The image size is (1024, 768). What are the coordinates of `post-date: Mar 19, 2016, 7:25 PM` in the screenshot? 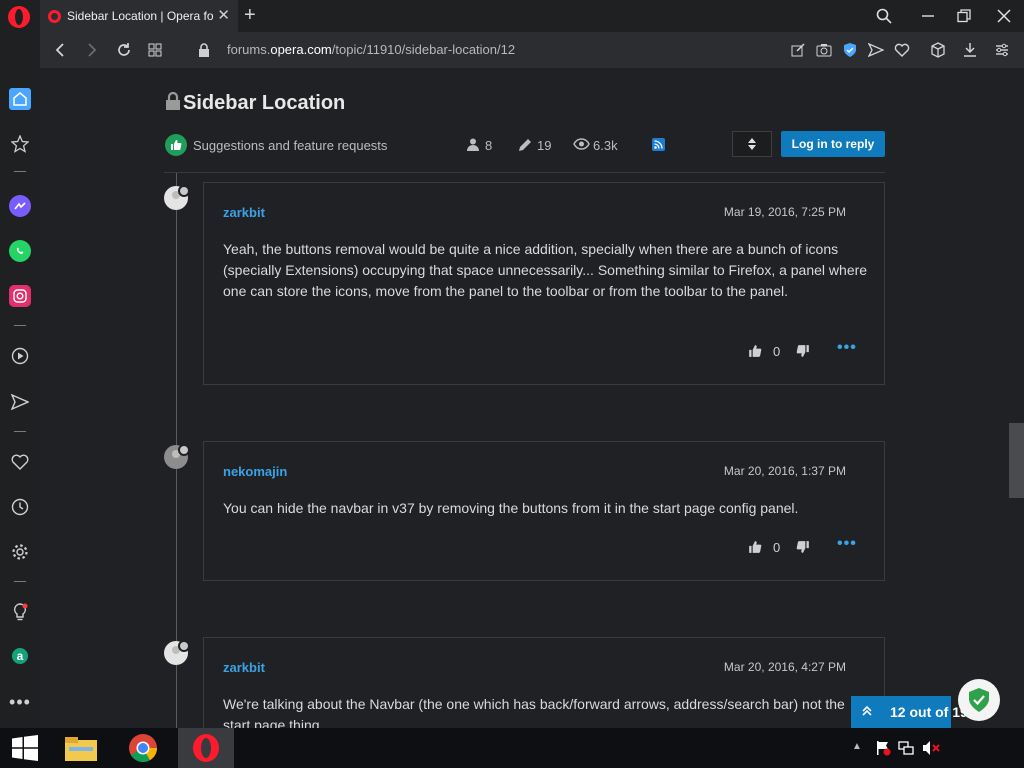 It's located at (785, 212).